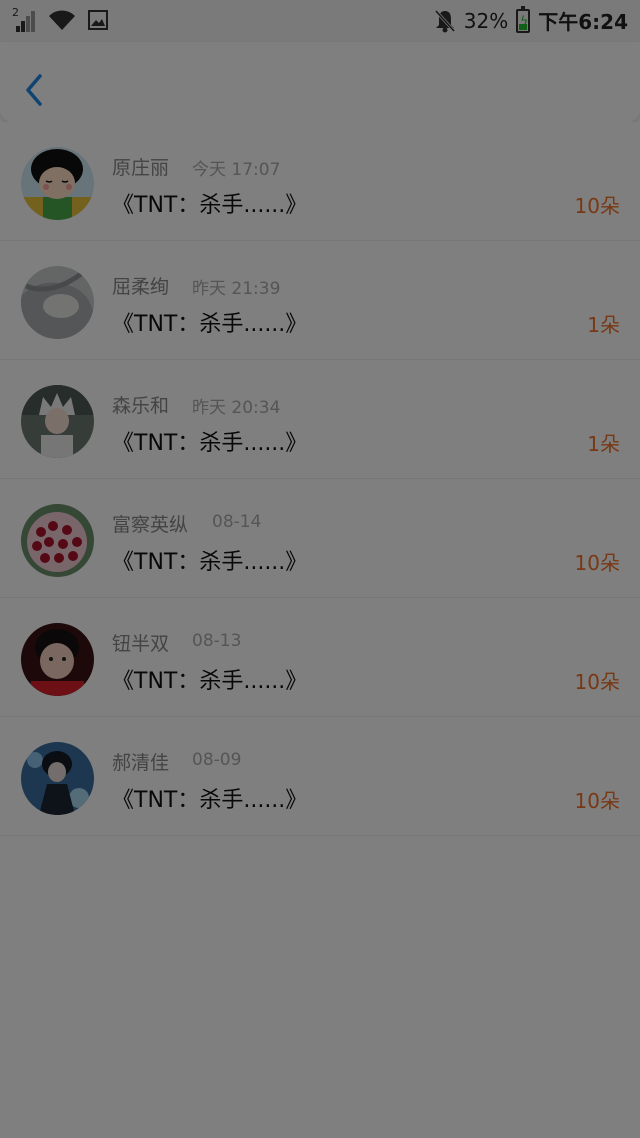 Image resolution: width=640 pixels, height=1138 pixels. What do you see at coordinates (150, 525) in the screenshot?
I see `sender-name: 富察英纵` at bounding box center [150, 525].